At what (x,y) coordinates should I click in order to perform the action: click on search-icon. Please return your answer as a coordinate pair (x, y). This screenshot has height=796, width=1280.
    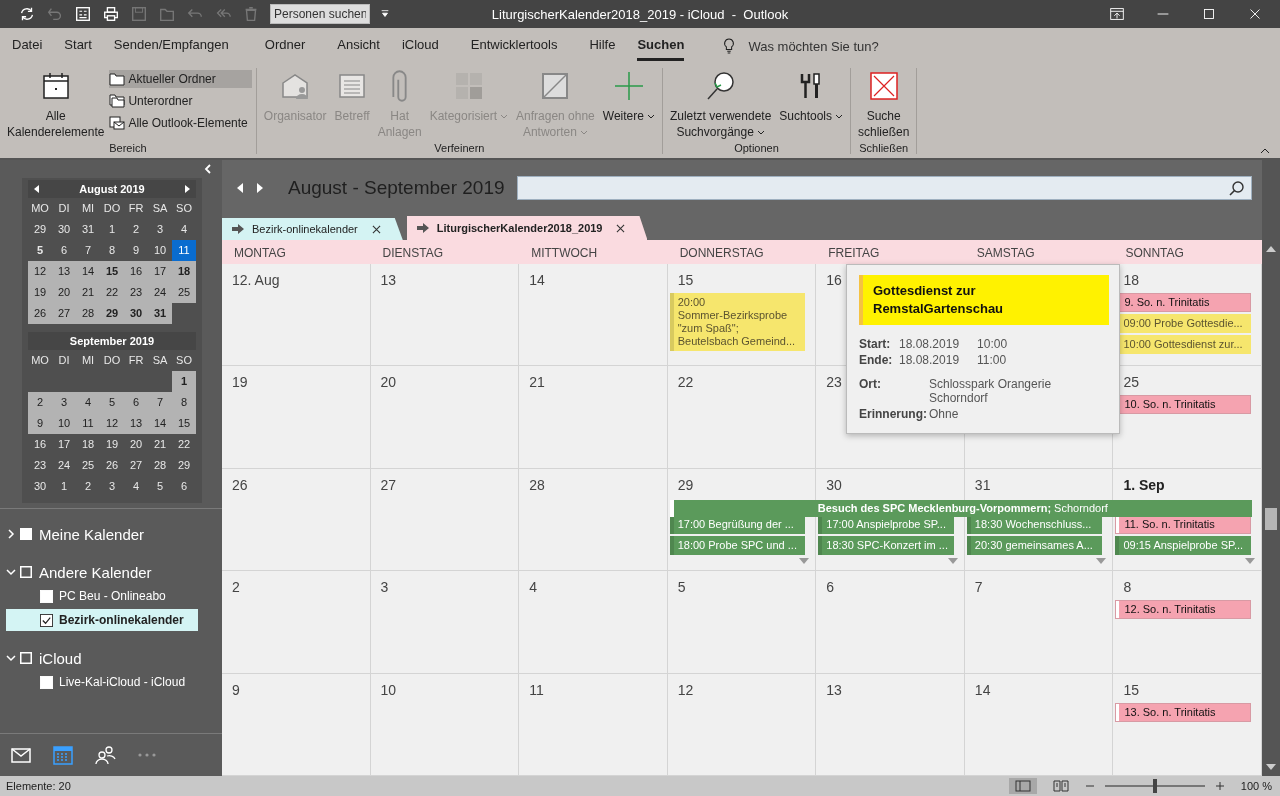
    Looking at the image, I should click on (1237, 188).